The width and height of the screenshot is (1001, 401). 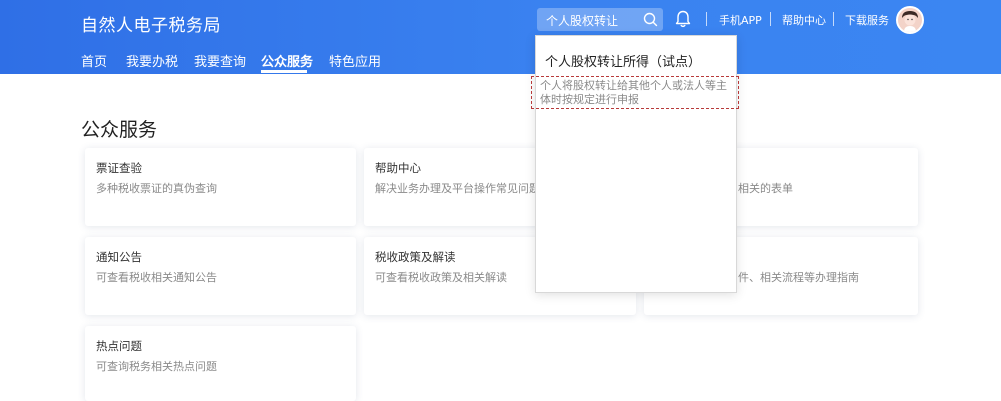 What do you see at coordinates (156, 277) in the screenshot?
I see `card-desc: 可查看税收相关通知公告` at bounding box center [156, 277].